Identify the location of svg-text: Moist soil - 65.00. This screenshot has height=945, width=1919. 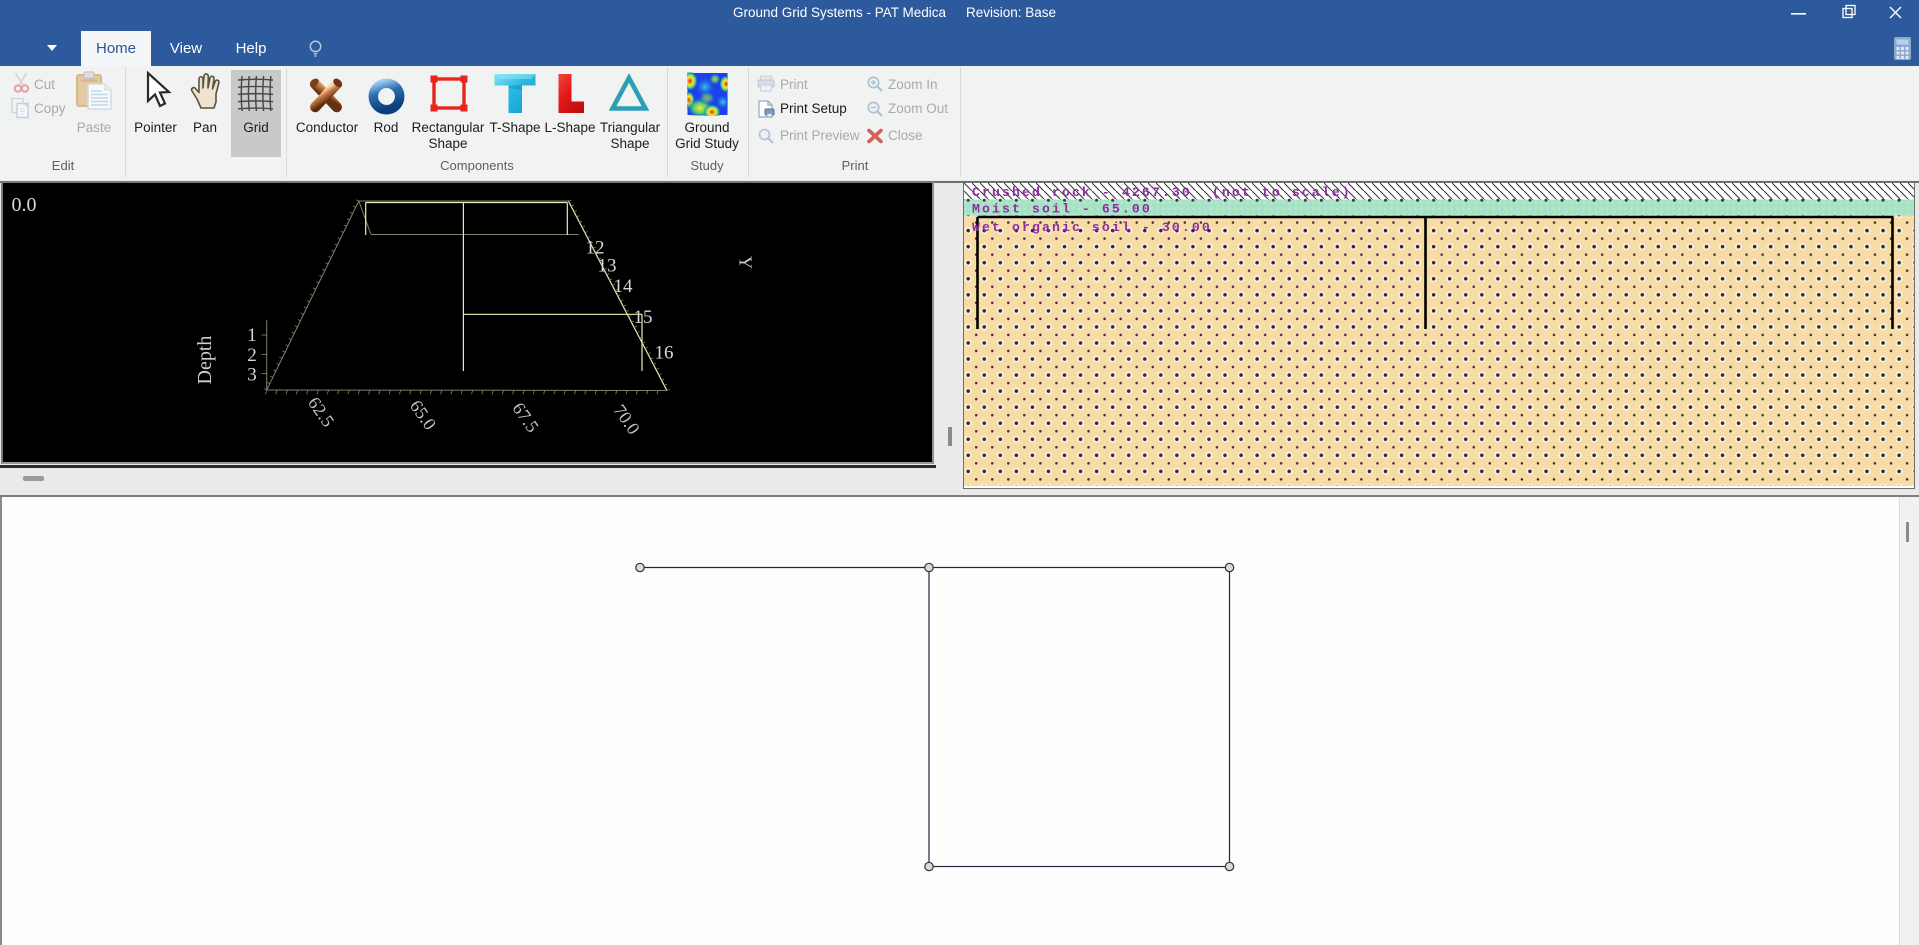
(1062, 209).